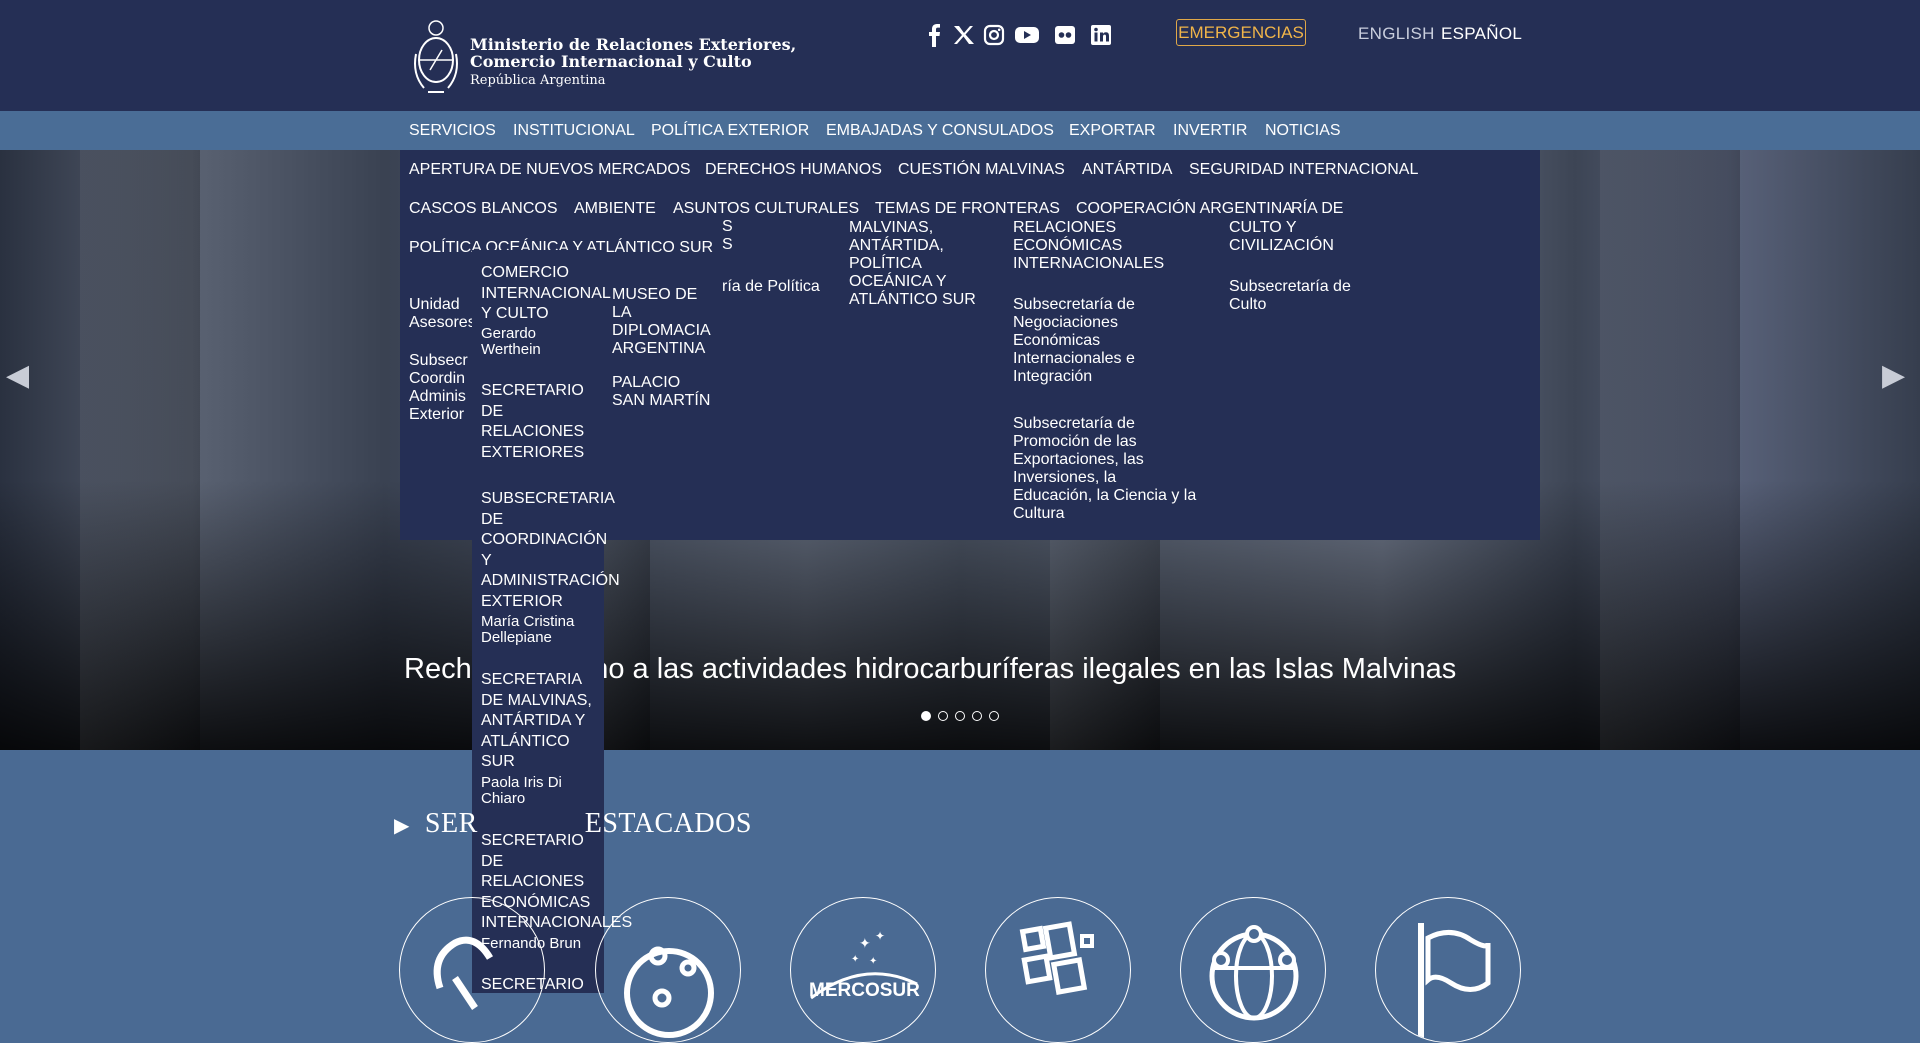 Image resolution: width=1920 pixels, height=1043 pixels. I want to click on col-b-text: ARGENTINA, so click(661, 349).